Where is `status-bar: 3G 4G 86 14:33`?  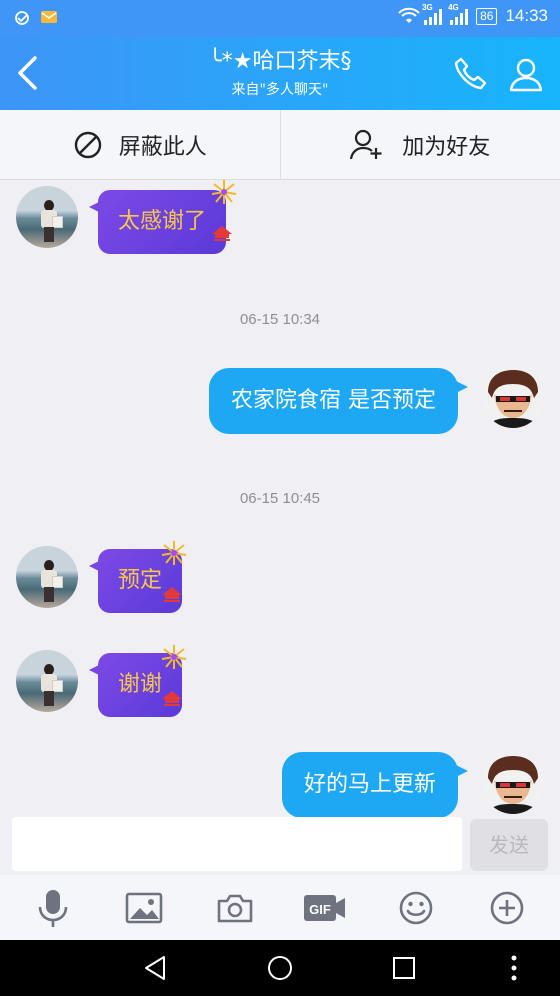 status-bar: 3G 4G 86 14:33 is located at coordinates (280, 18).